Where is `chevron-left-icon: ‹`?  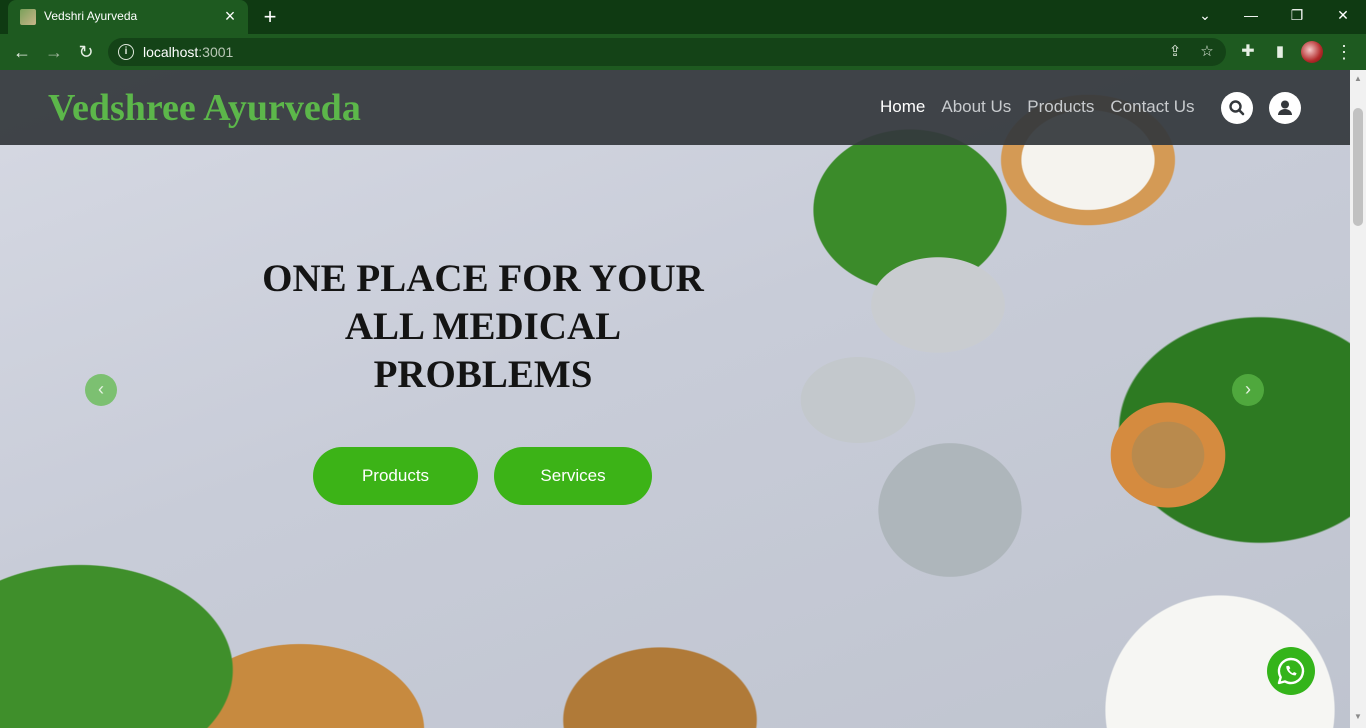 chevron-left-icon: ‹ is located at coordinates (101, 389).